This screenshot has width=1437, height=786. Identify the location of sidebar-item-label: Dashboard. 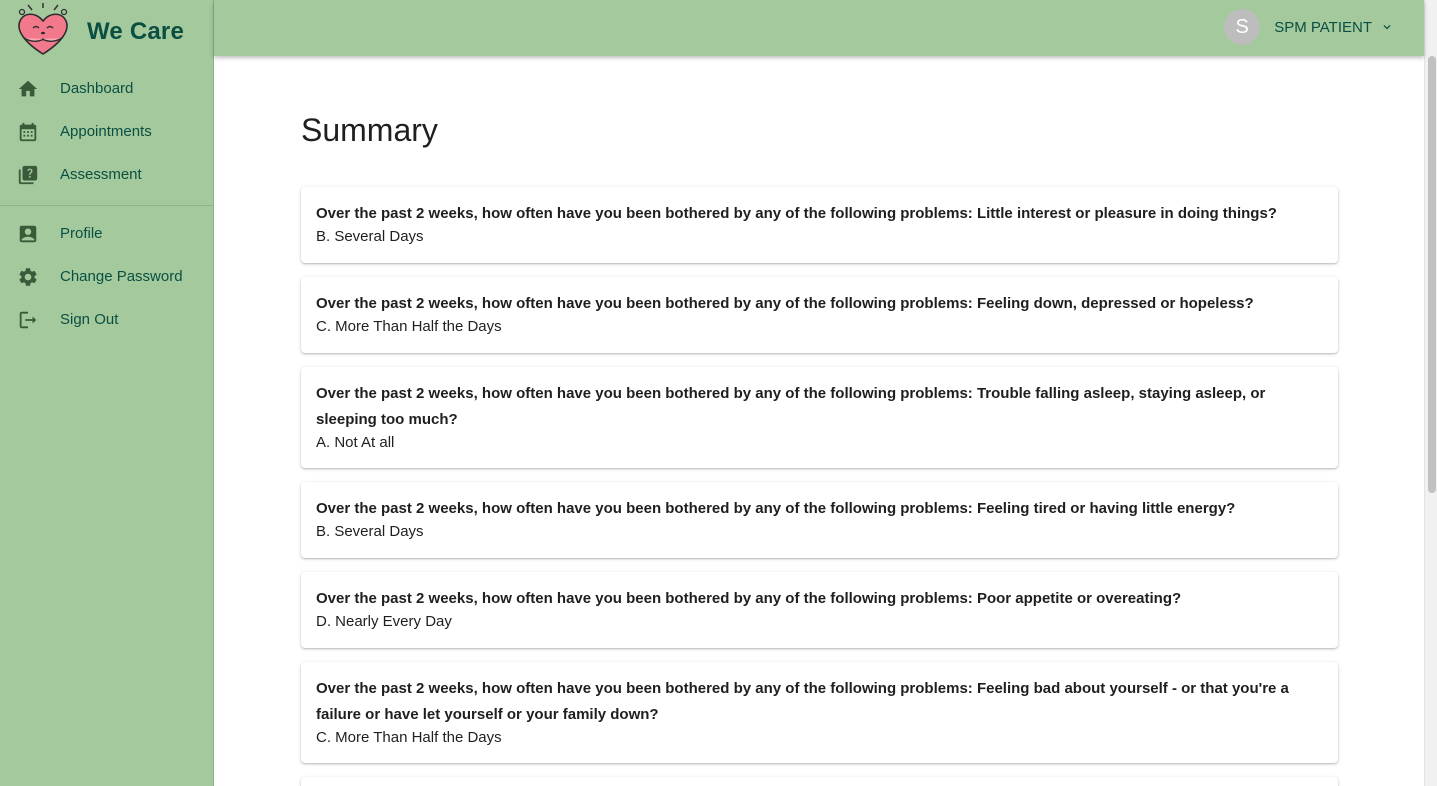
(97, 88).